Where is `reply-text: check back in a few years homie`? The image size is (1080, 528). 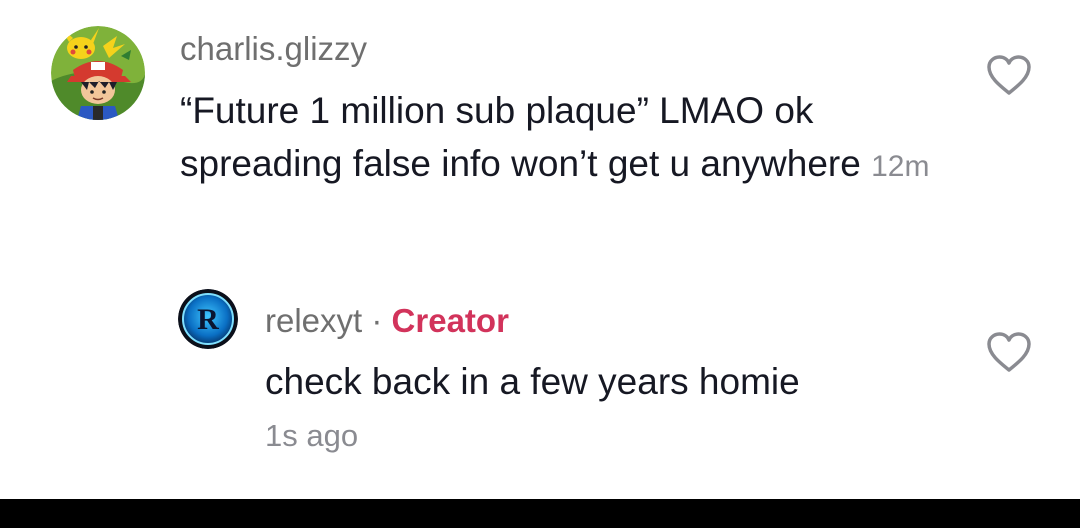
reply-text: check back in a few years homie is located at coordinates (532, 381).